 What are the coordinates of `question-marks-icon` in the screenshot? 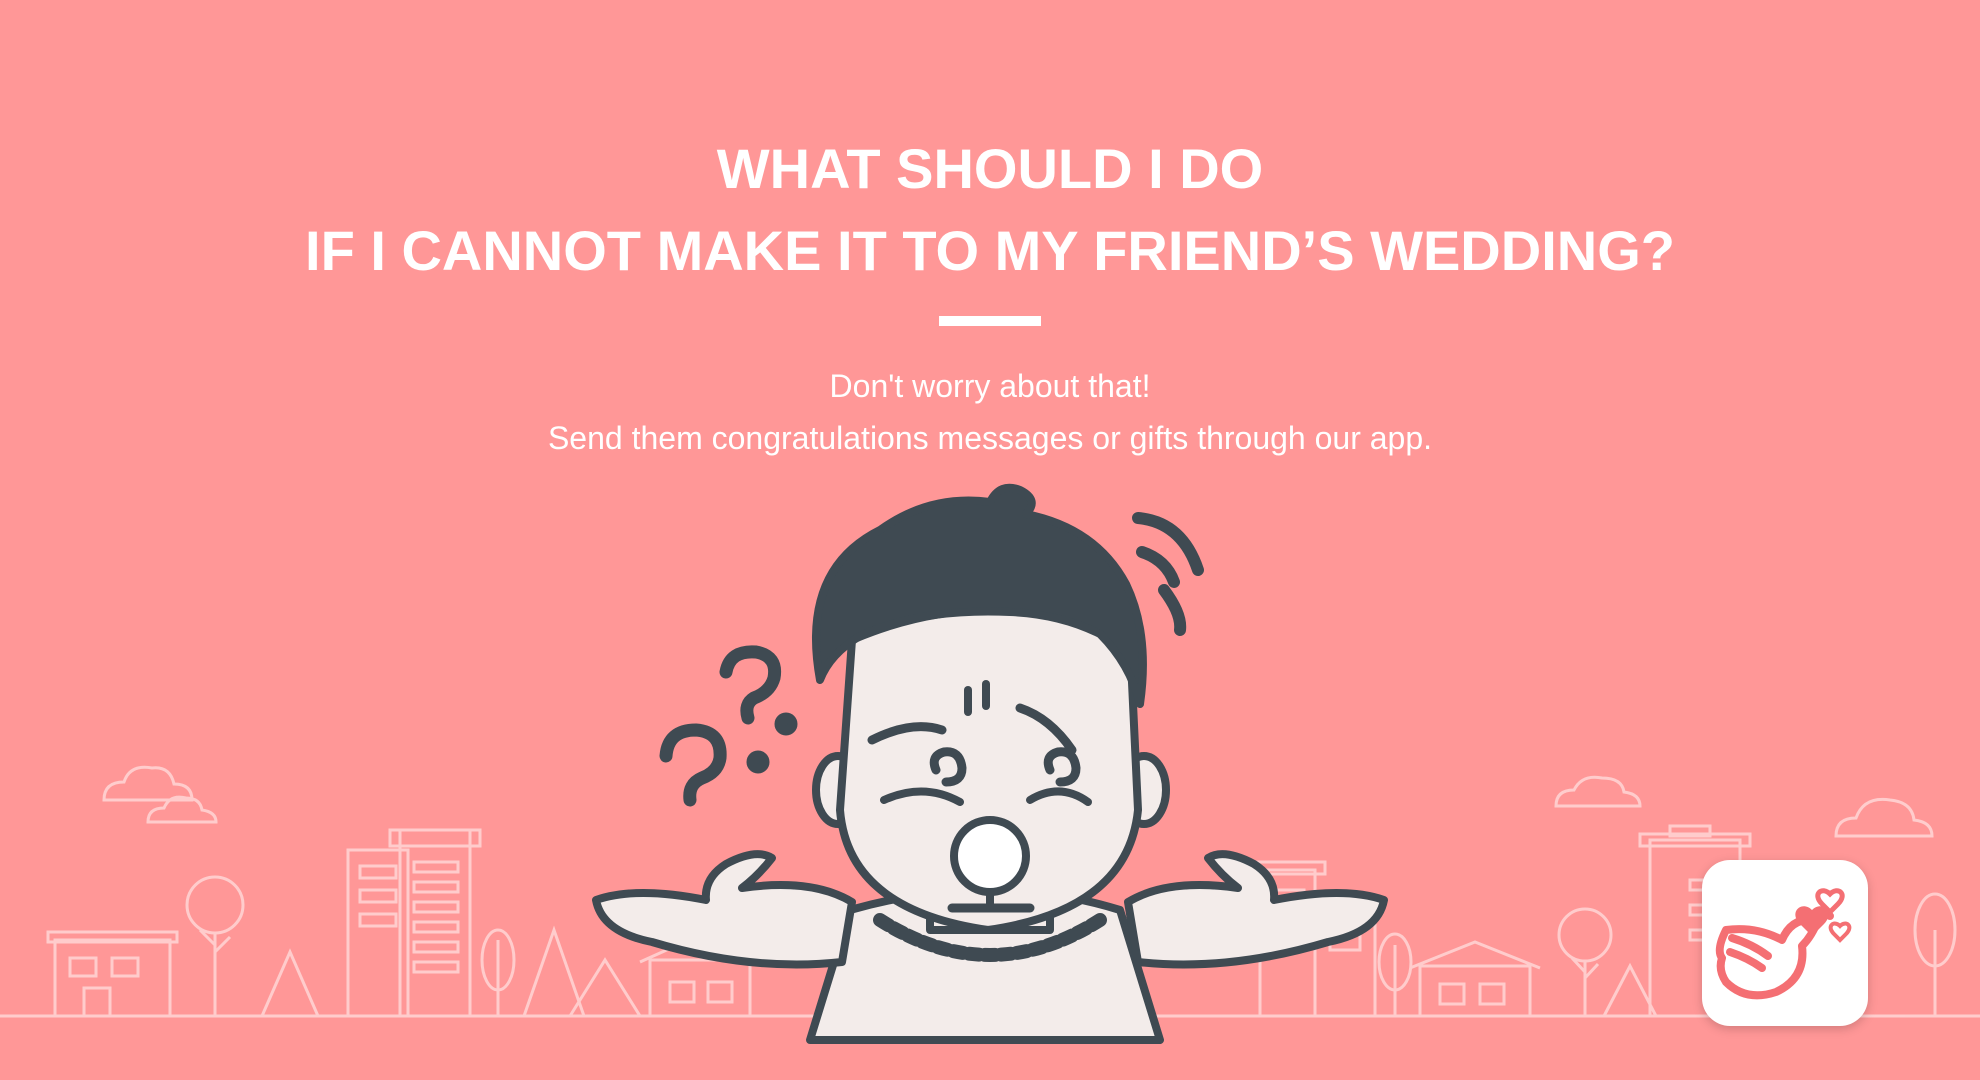 It's located at (728, 726).